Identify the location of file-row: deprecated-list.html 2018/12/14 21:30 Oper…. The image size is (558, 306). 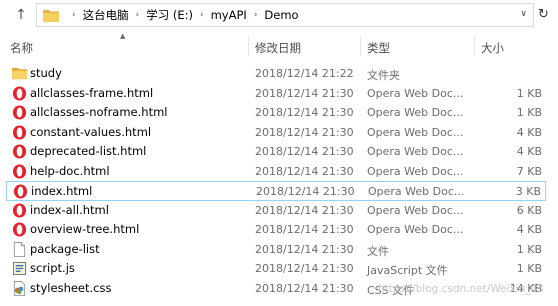
(276, 152).